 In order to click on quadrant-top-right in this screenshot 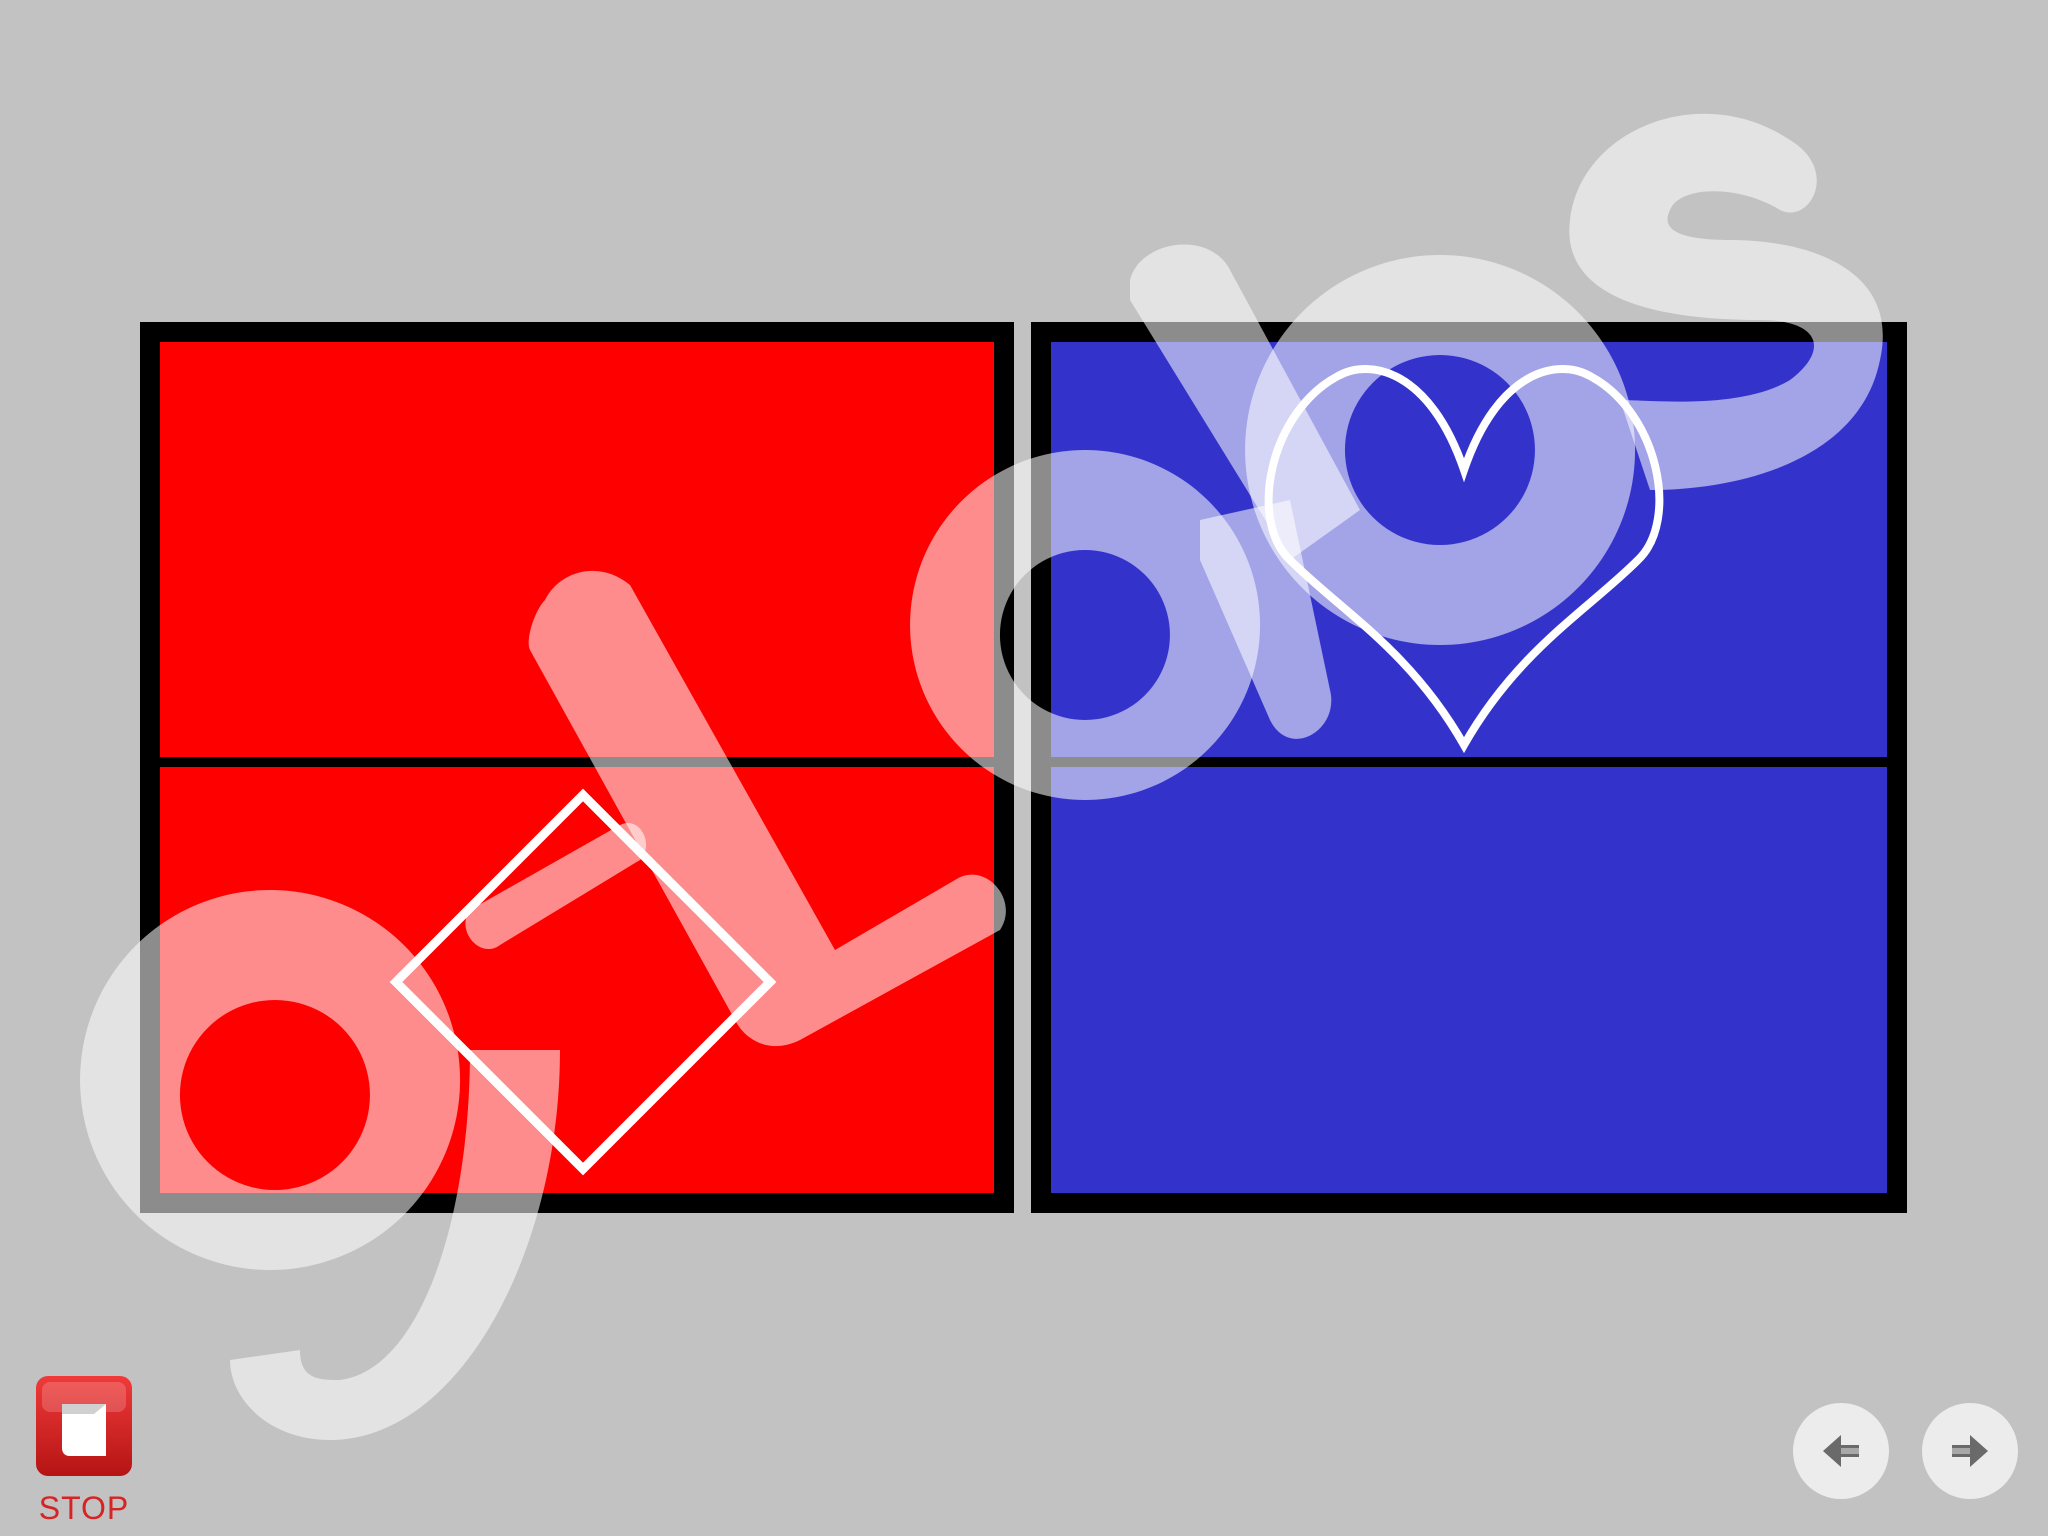, I will do `click(1469, 544)`.